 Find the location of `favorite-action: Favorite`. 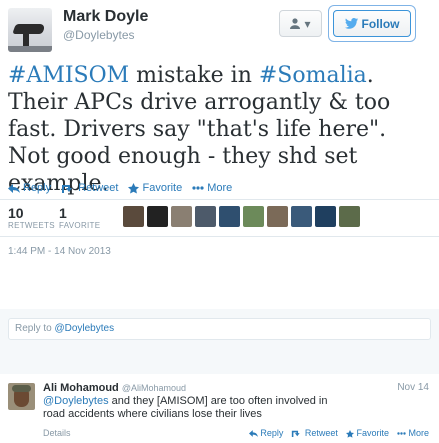

favorite-action: Favorite is located at coordinates (155, 188).